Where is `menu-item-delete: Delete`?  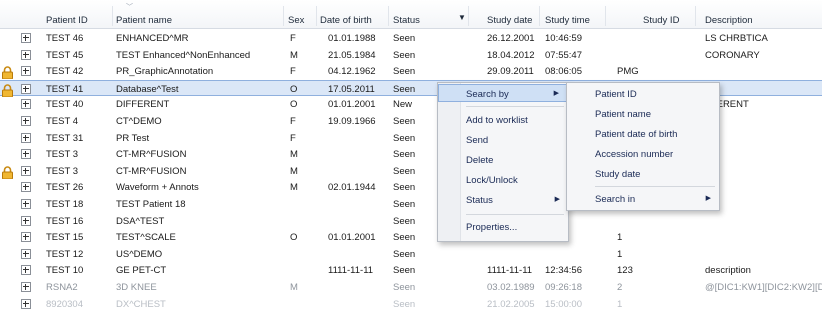 menu-item-delete: Delete is located at coordinates (503, 160).